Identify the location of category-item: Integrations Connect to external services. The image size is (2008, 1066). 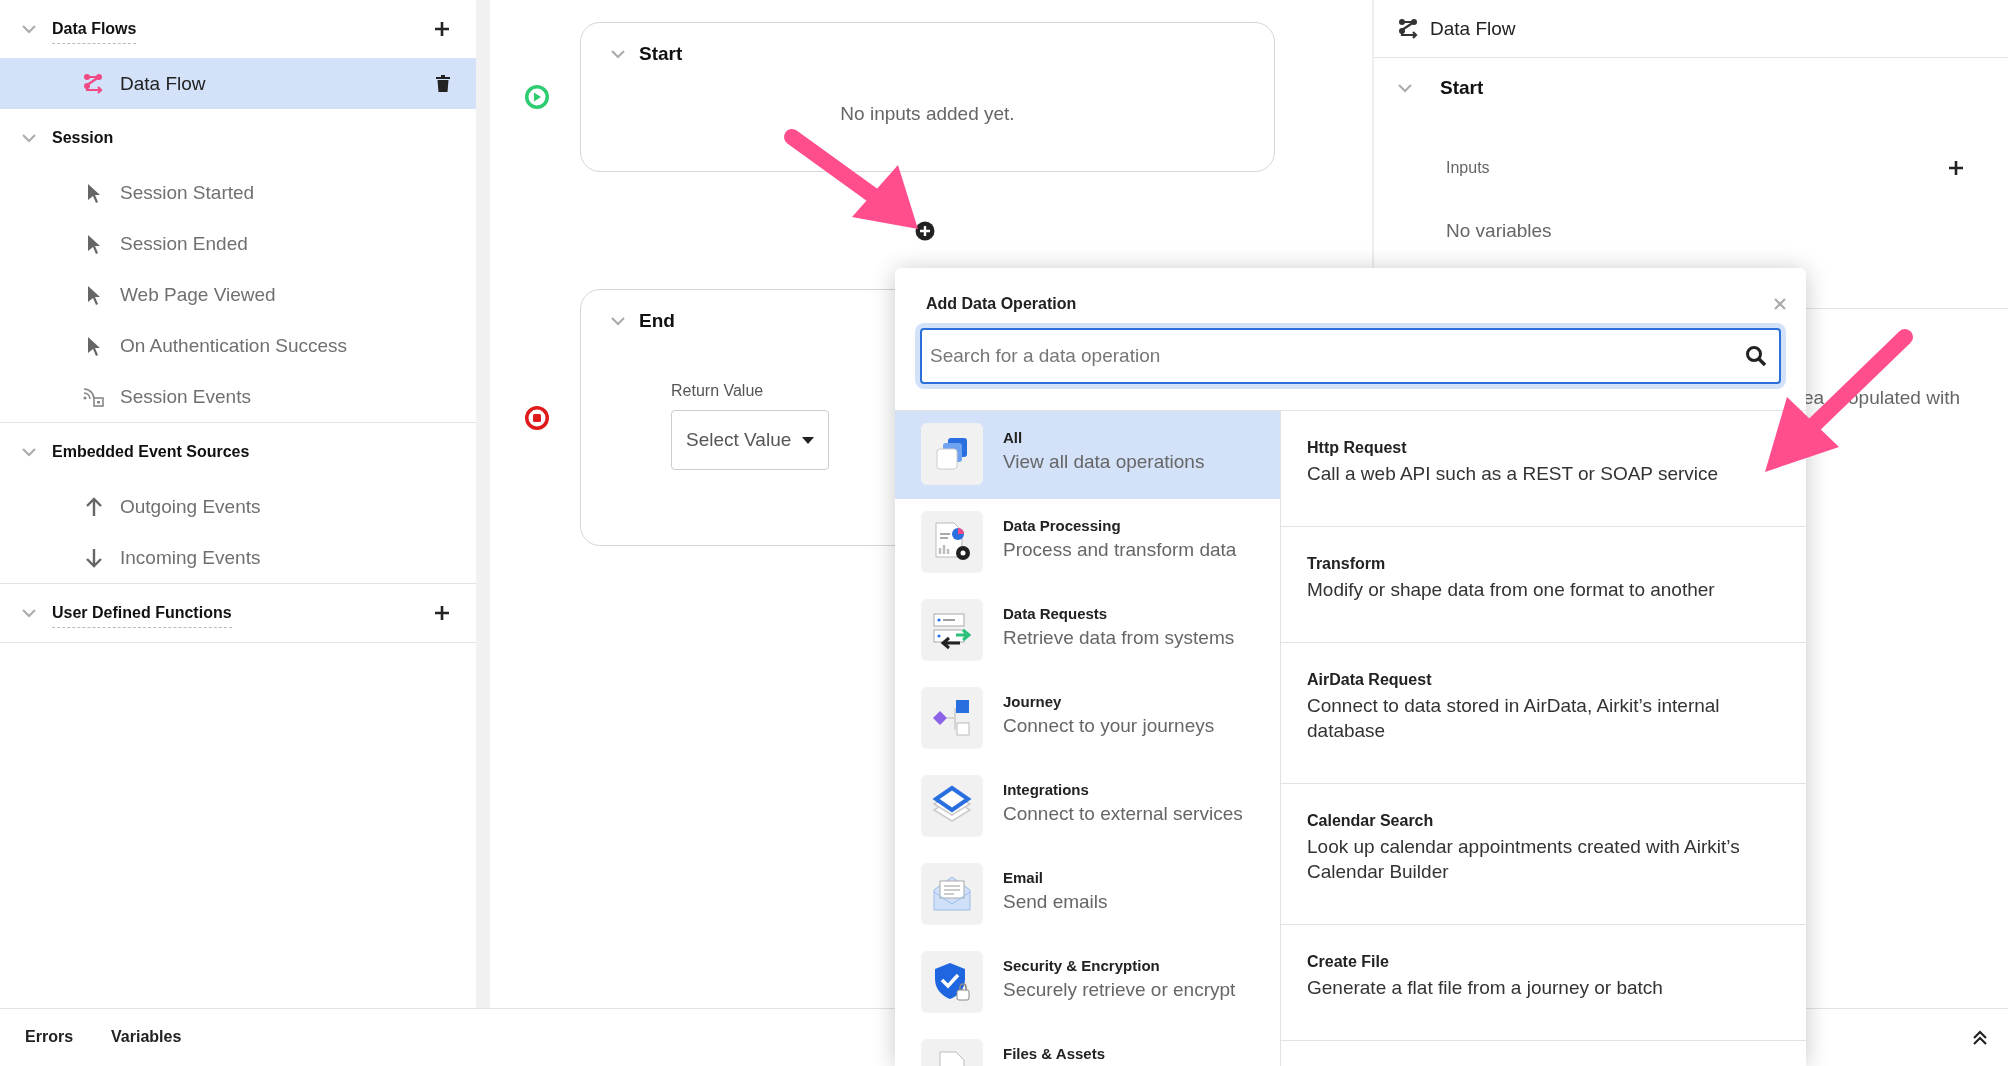
(1087, 807).